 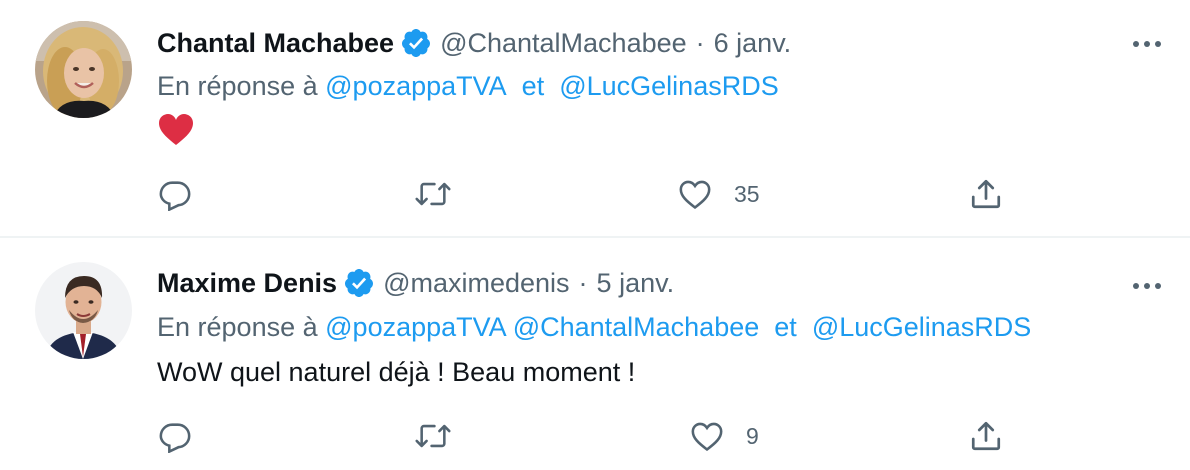 I want to click on tweet-actions: 35, so click(x=595, y=194).